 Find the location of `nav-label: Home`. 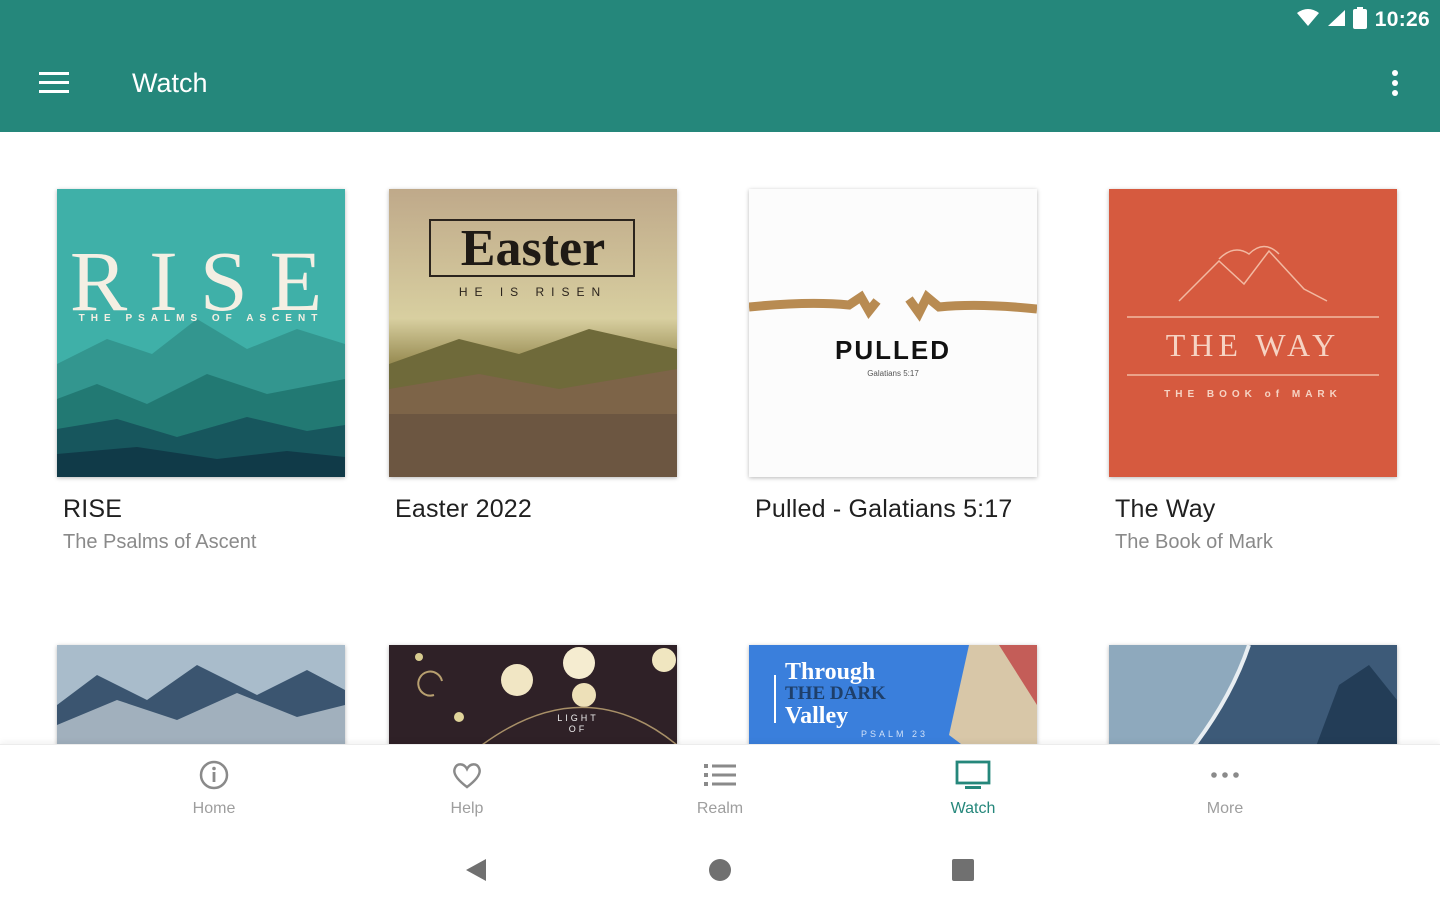

nav-label: Home is located at coordinates (214, 808).